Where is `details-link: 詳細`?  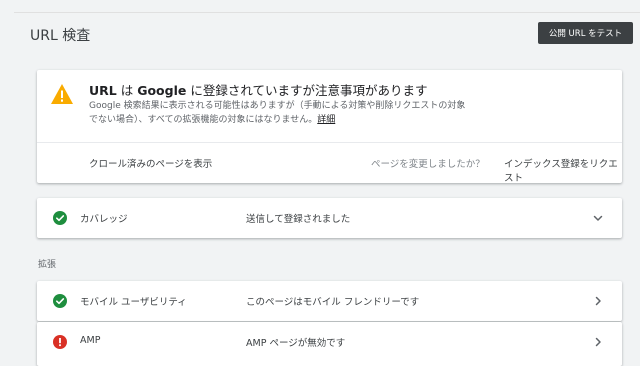 details-link: 詳細 is located at coordinates (326, 120).